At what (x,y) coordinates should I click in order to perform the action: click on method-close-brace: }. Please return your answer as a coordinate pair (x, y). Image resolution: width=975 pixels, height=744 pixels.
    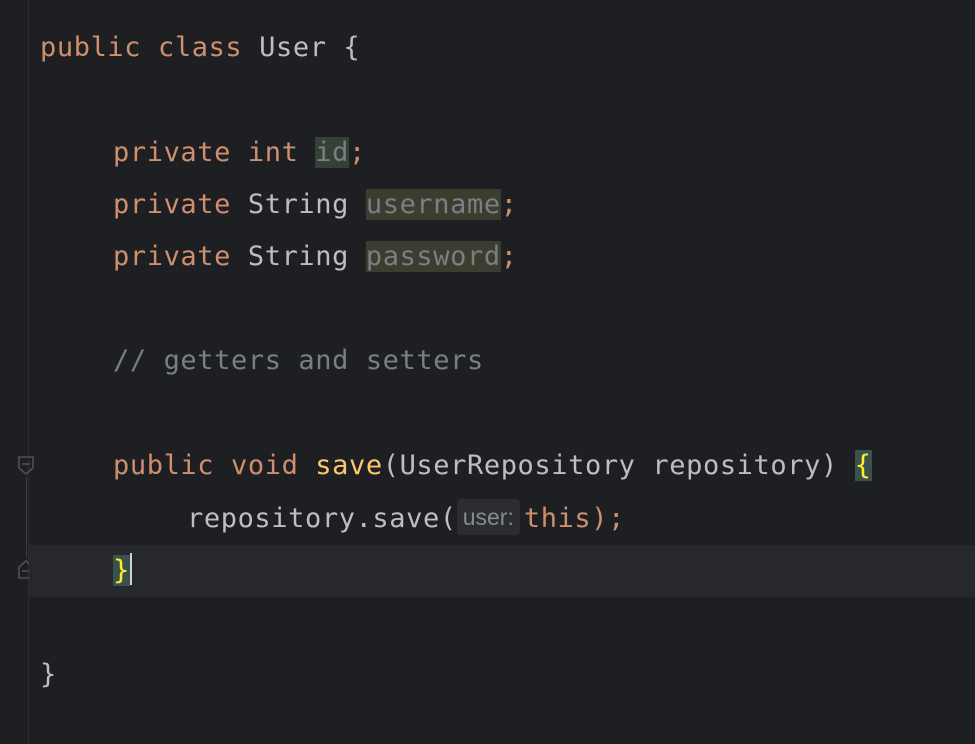
    Looking at the image, I should click on (121, 570).